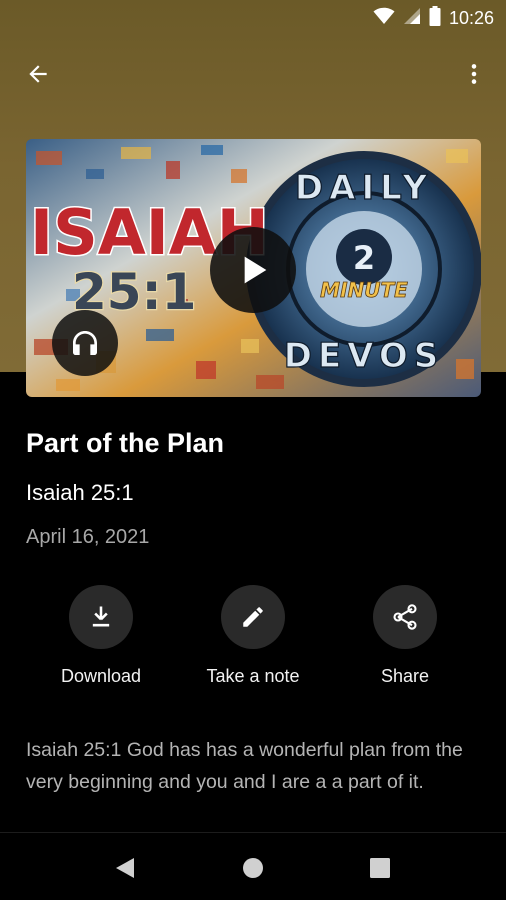 Image resolution: width=506 pixels, height=900 pixels. I want to click on battery-icon, so click(435, 18).